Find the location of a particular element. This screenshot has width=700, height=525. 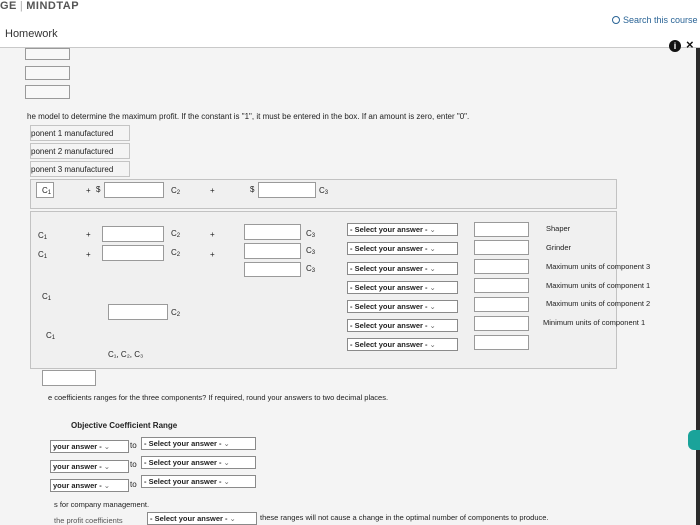

constraint-label: Grinder is located at coordinates (559, 247).